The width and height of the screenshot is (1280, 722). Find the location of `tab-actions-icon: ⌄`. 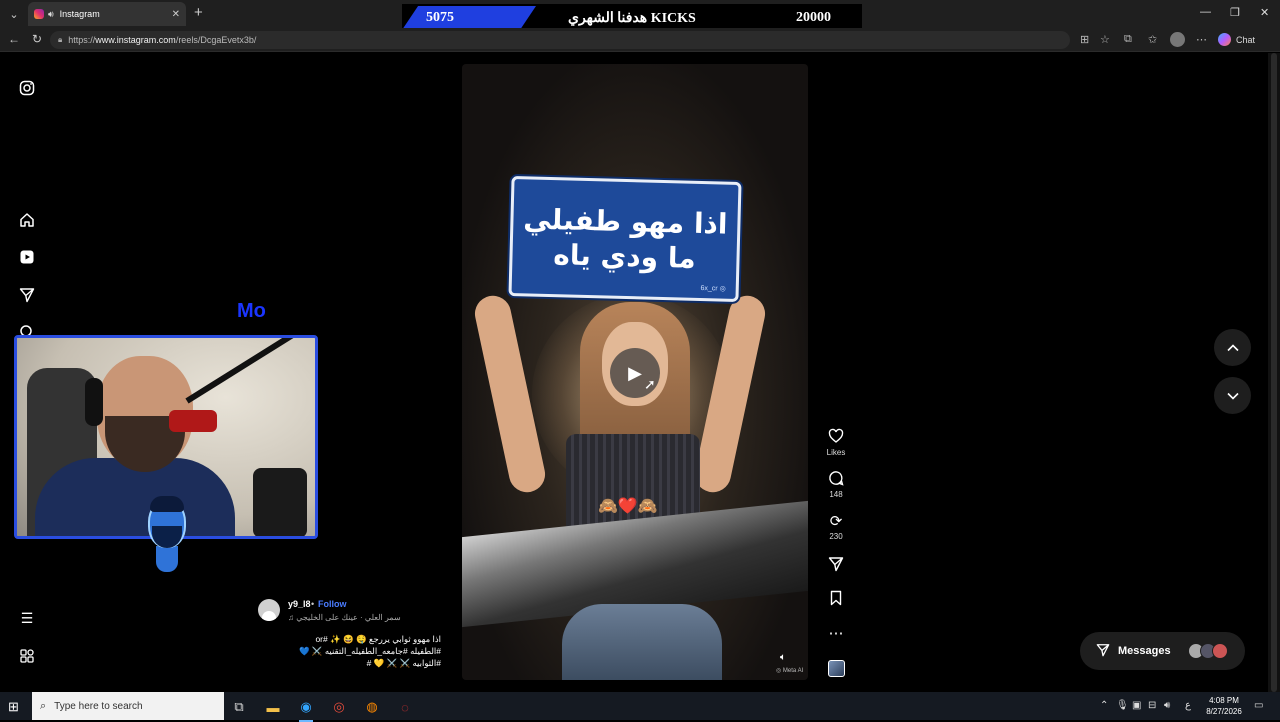

tab-actions-icon: ⌄ is located at coordinates (14, 14).